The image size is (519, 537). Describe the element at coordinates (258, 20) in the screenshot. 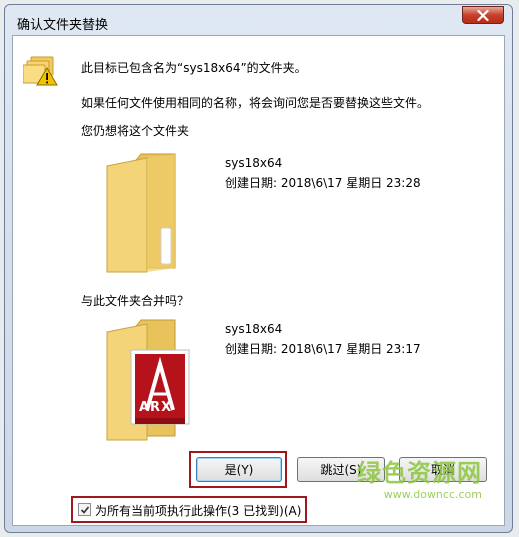

I see `title-bar: 确认文件夹替换` at that location.